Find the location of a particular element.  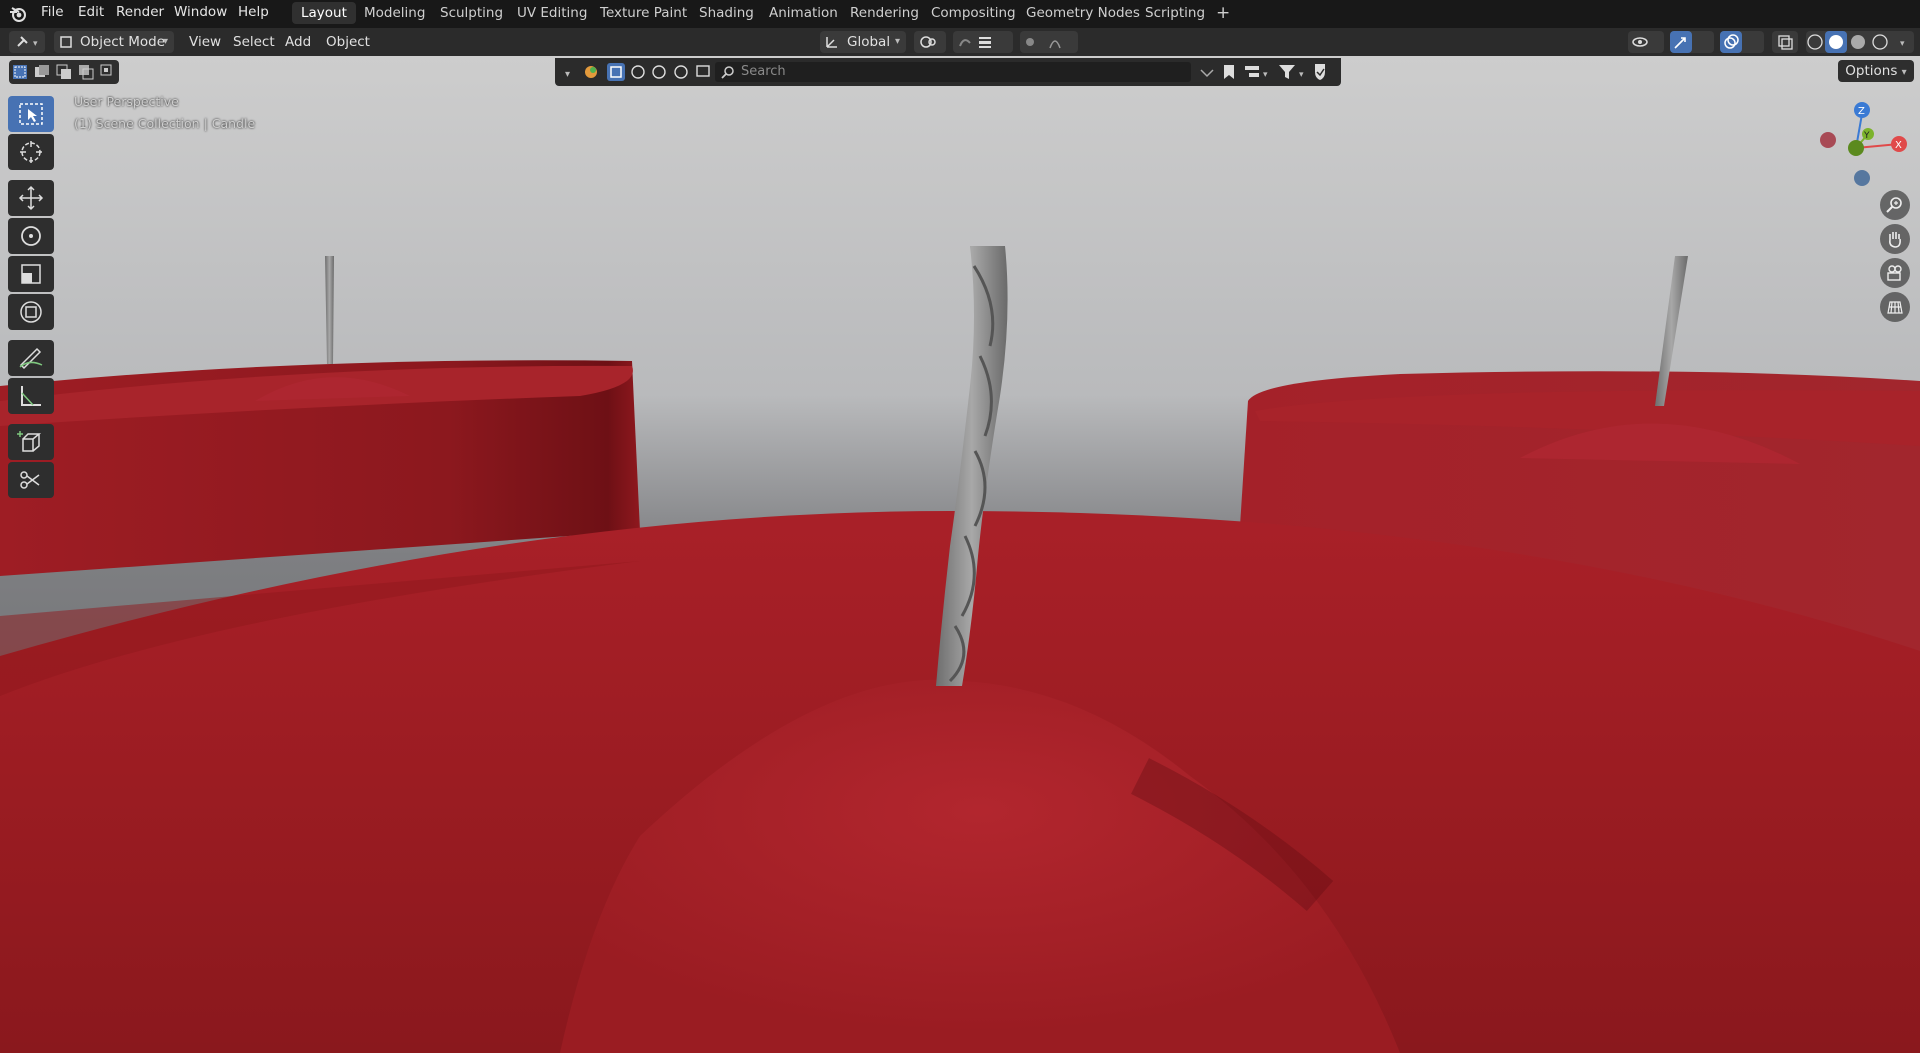

menu-select: Select is located at coordinates (254, 42).